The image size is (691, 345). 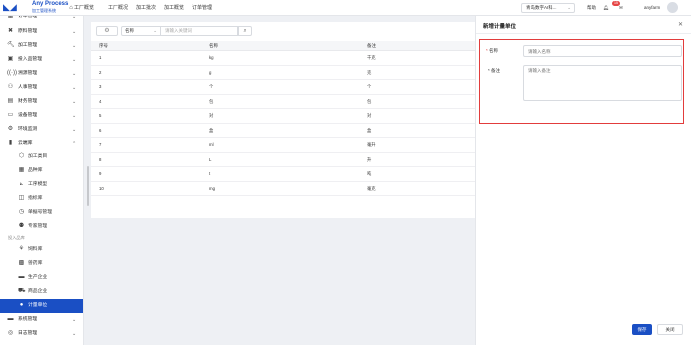 What do you see at coordinates (41, 60) in the screenshot?
I see `sidebar-item-inputs: ▣ 投入品管理 ⌄` at bounding box center [41, 60].